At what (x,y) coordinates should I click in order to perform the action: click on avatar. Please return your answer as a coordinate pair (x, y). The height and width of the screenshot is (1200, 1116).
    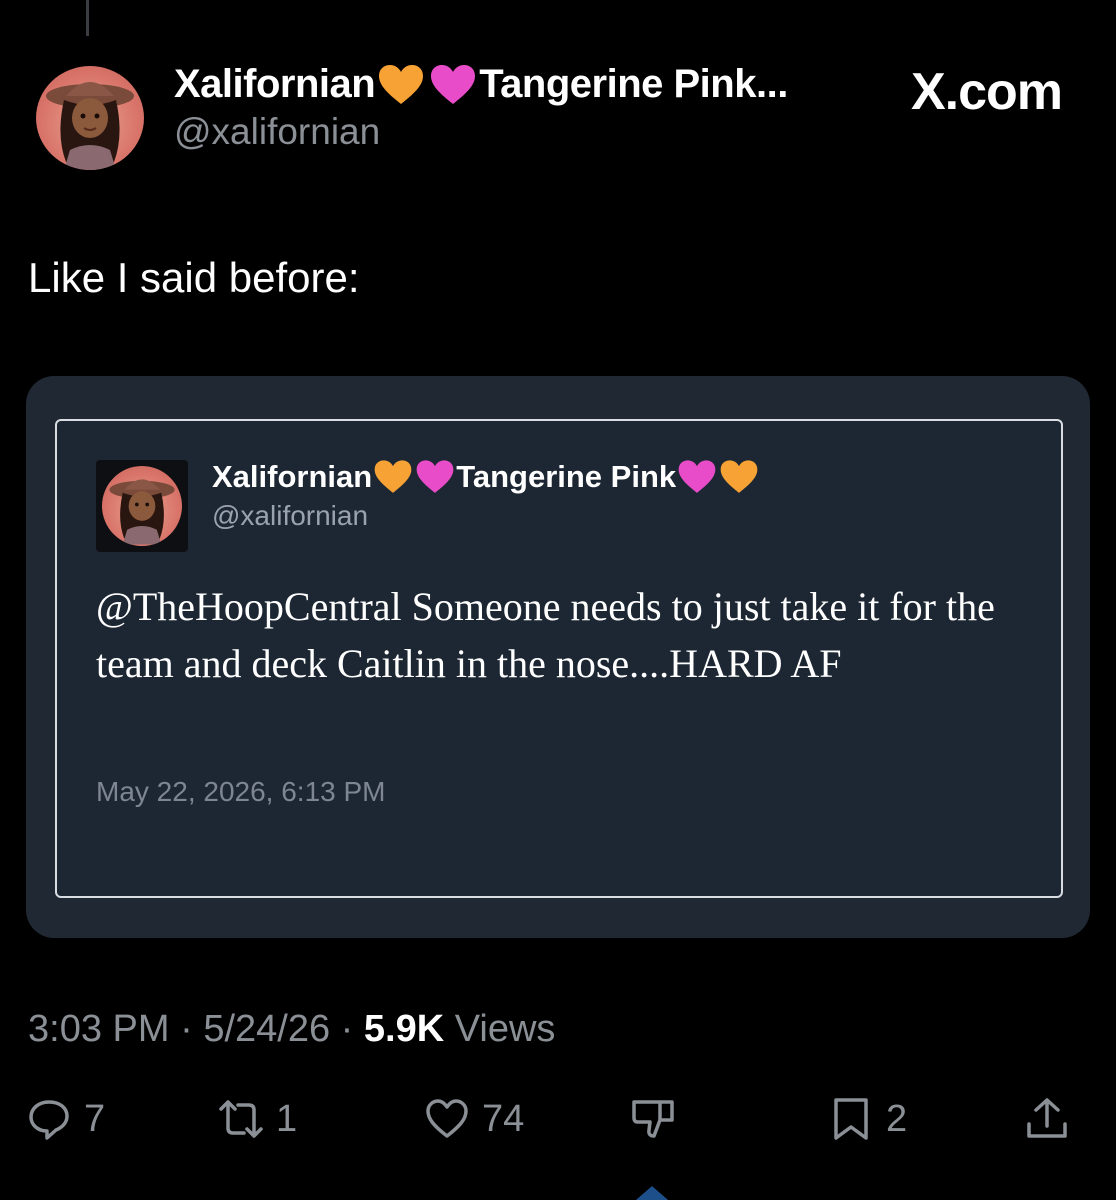
    Looking at the image, I should click on (90, 118).